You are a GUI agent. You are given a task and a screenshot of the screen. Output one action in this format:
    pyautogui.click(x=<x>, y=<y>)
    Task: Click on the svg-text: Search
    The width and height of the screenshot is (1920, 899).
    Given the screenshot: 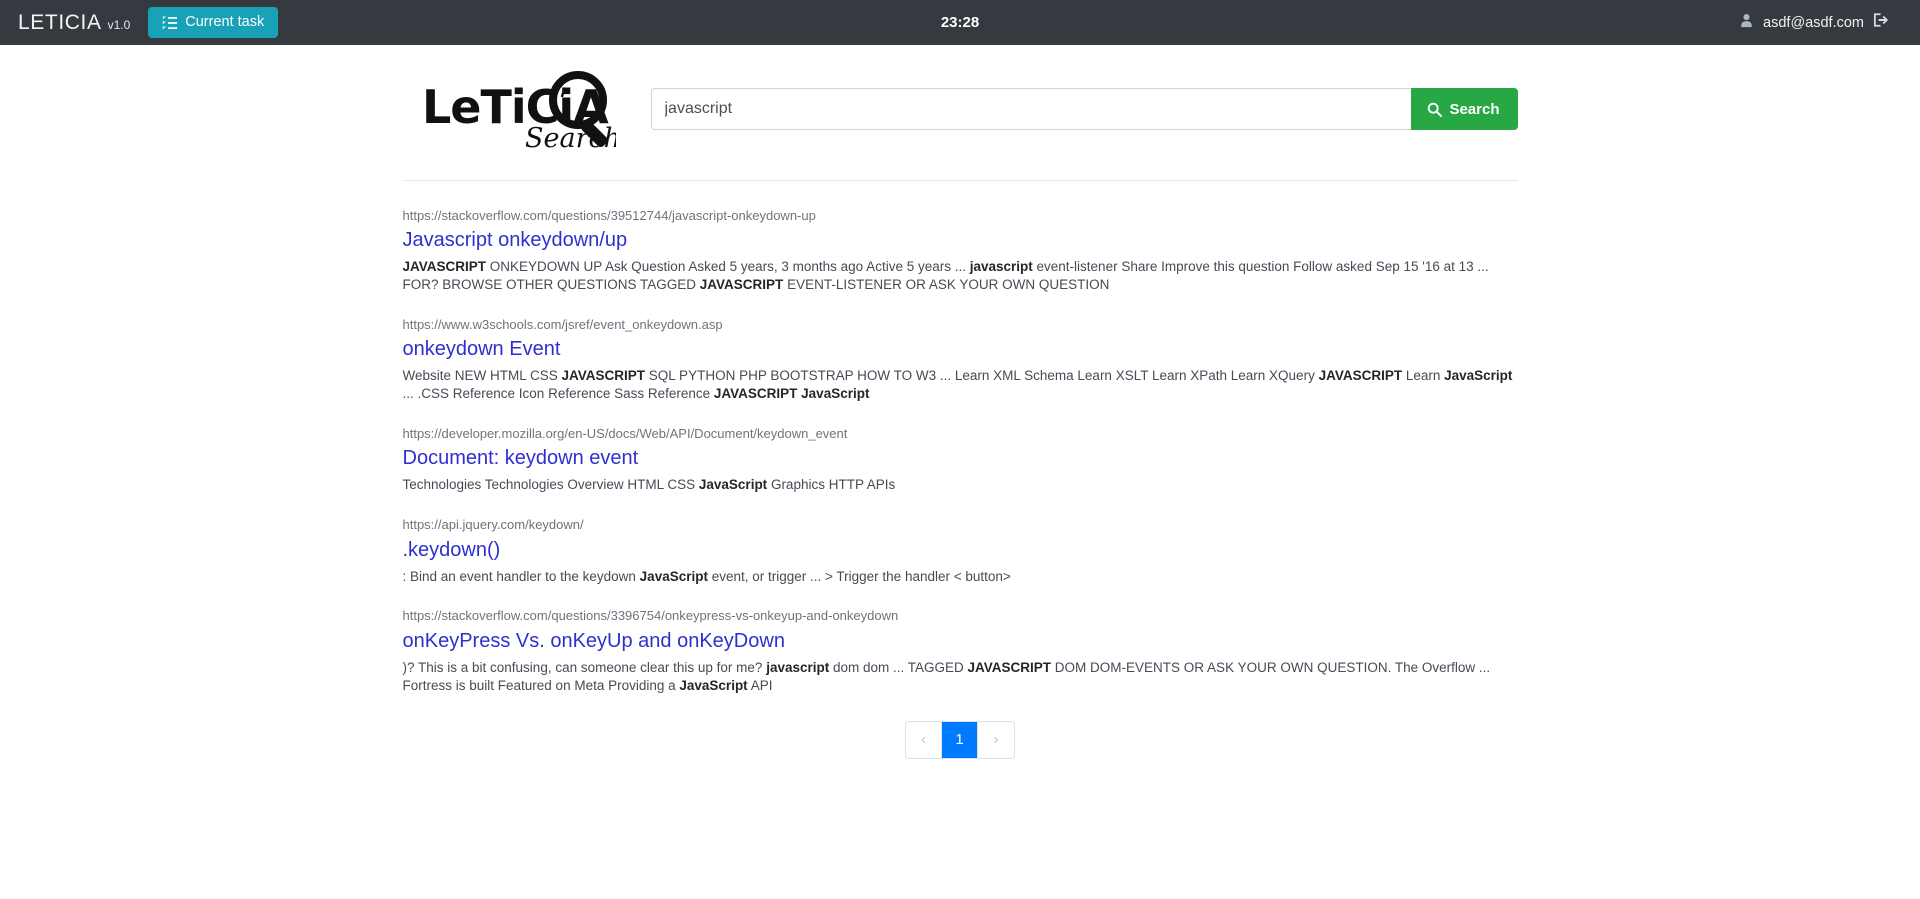 What is the action you would take?
    pyautogui.click(x=570, y=137)
    